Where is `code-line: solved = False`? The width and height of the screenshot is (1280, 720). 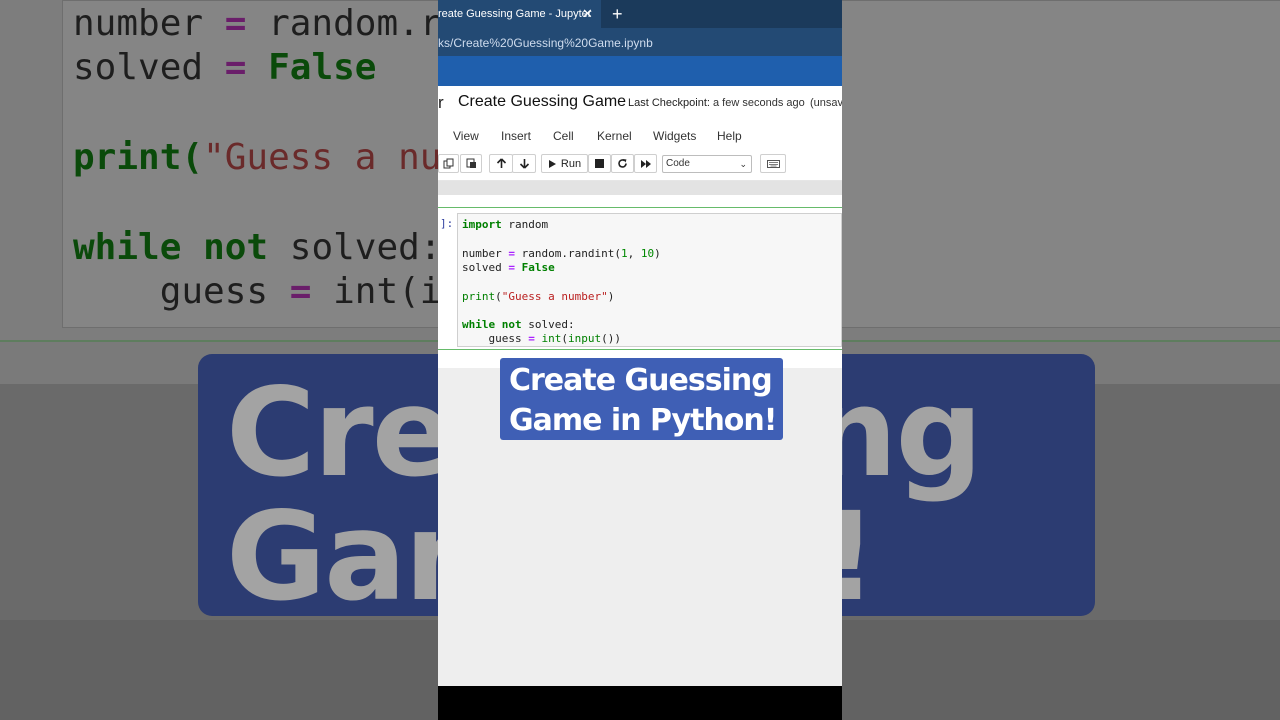
code-line: solved = False is located at coordinates (508, 267).